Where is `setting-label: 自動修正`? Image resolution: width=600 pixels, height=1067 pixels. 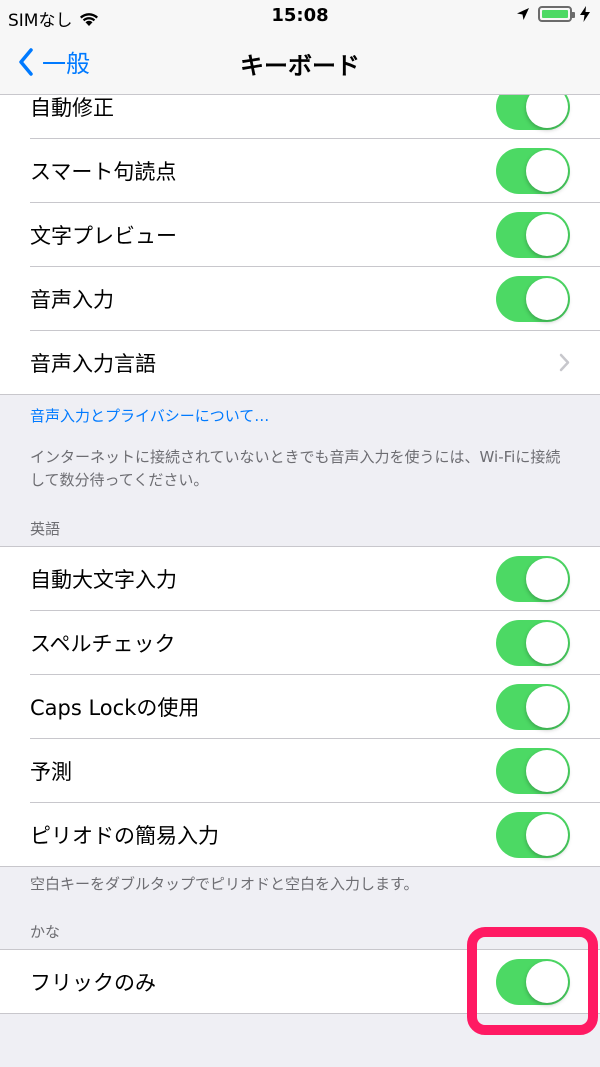 setting-label: 自動修正 is located at coordinates (72, 108).